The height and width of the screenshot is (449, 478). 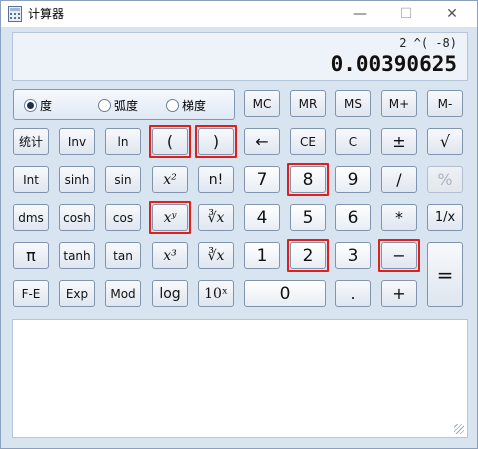 What do you see at coordinates (353, 103) in the screenshot?
I see `ms-button: MS` at bounding box center [353, 103].